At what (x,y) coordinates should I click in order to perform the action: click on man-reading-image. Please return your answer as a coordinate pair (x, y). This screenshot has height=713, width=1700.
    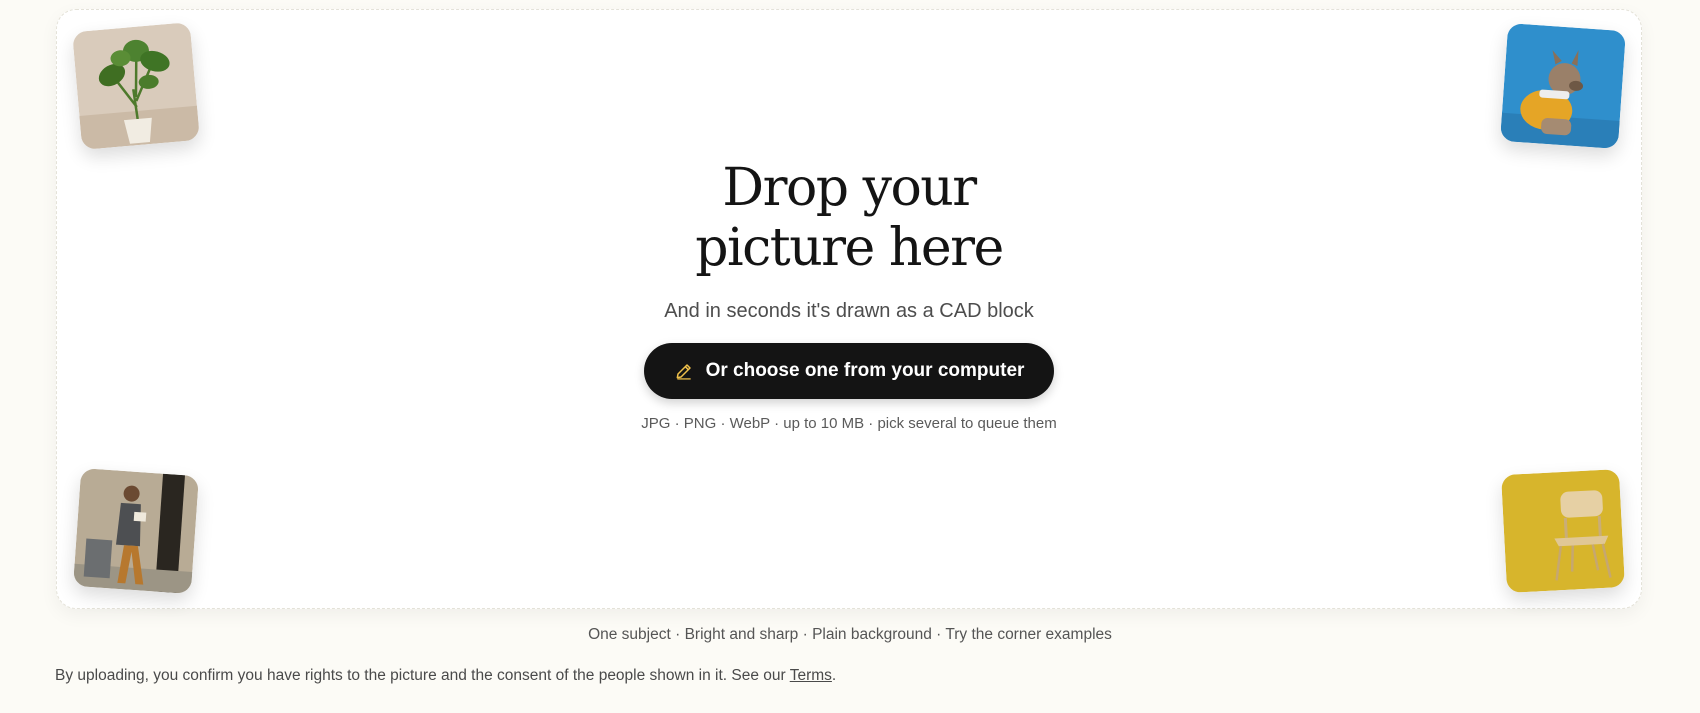
    Looking at the image, I should click on (136, 531).